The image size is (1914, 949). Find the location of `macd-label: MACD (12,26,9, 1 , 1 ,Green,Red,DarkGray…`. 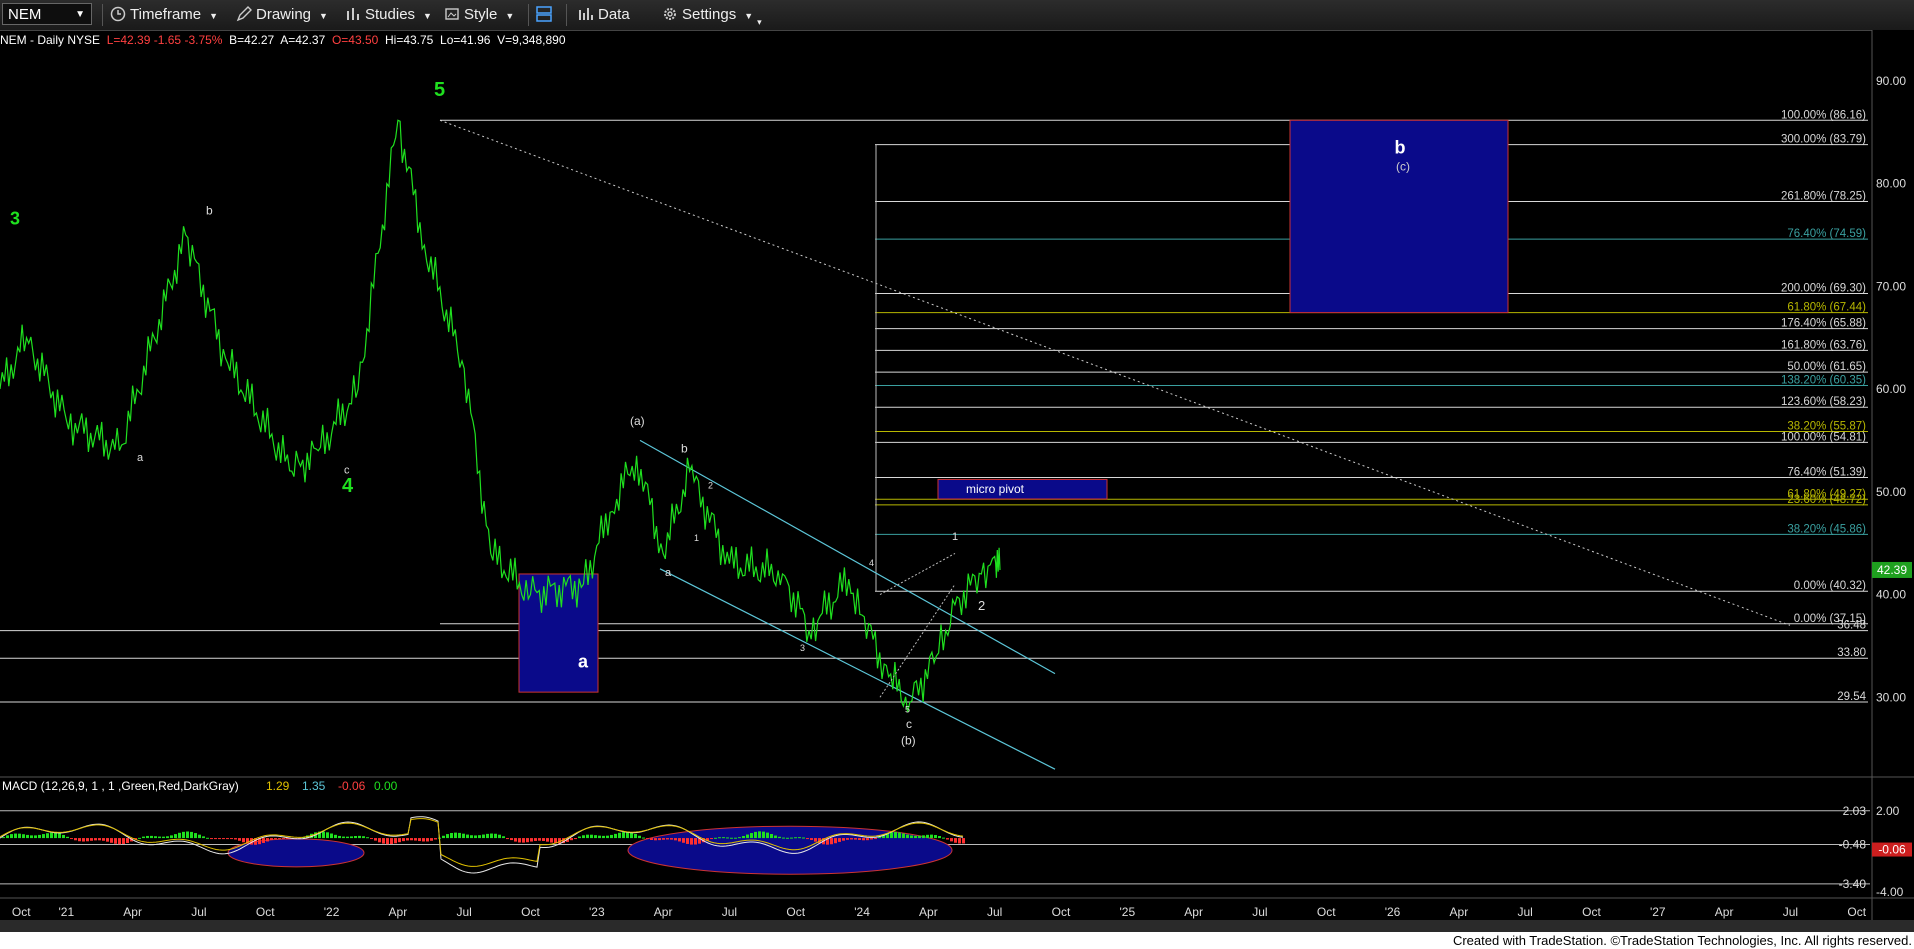

macd-label: MACD (12,26,9, 1 , 1 ,Green,Red,DarkGray… is located at coordinates (120, 786).